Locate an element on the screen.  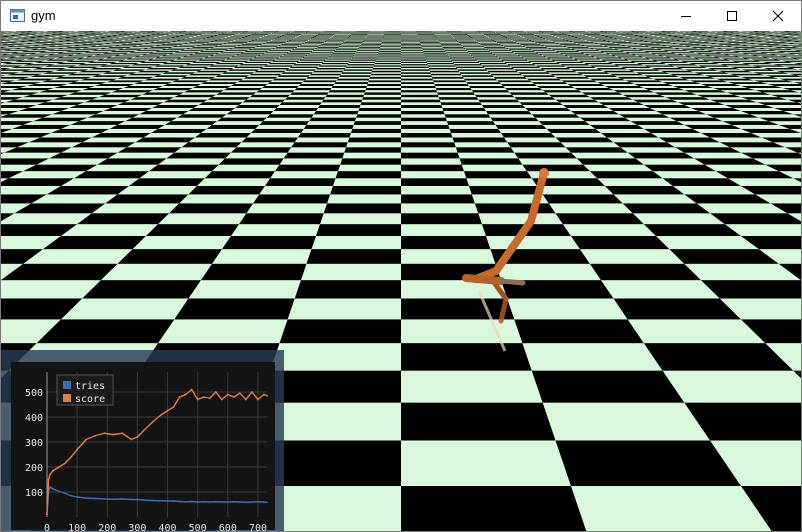
x-tick-label: 700 is located at coordinates (258, 527).